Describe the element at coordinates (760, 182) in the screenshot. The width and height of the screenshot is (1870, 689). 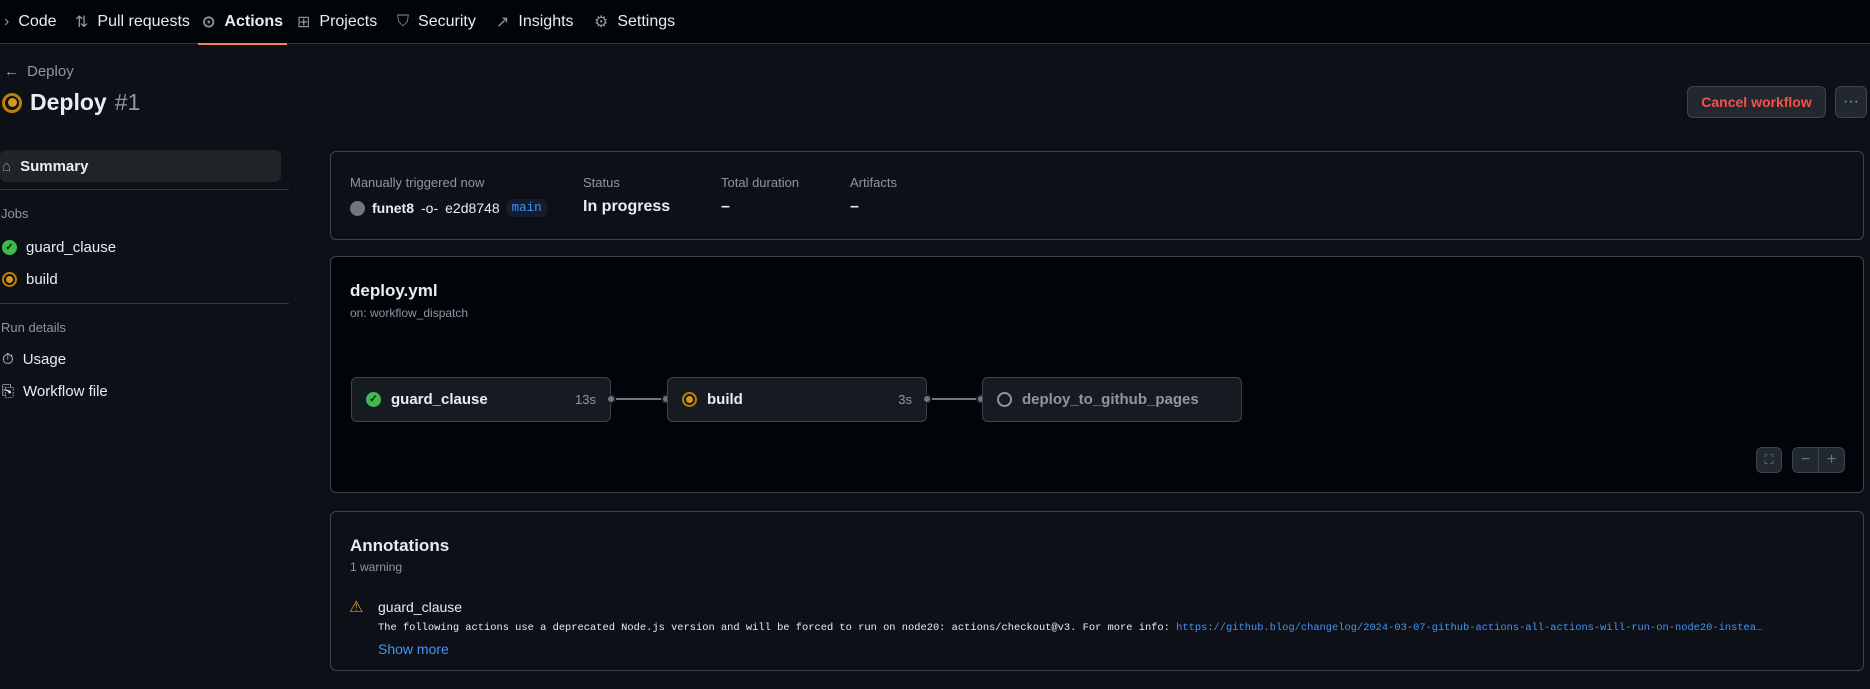
I see `duration-label: Total duration` at that location.